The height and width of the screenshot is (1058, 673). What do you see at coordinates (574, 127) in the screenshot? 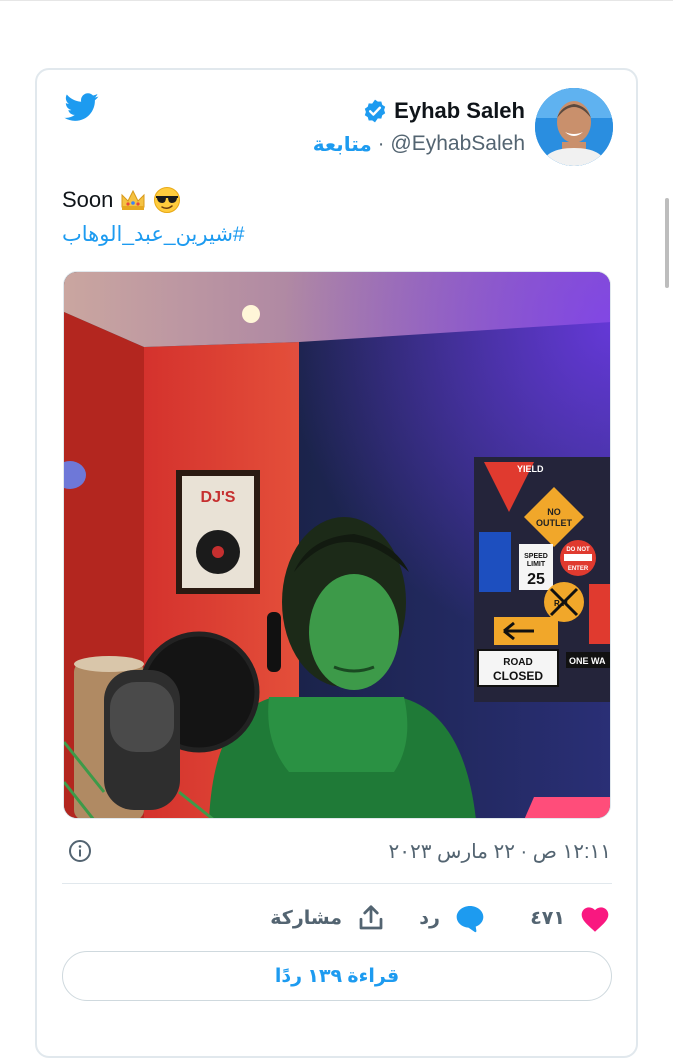
I see `author-avatar` at bounding box center [574, 127].